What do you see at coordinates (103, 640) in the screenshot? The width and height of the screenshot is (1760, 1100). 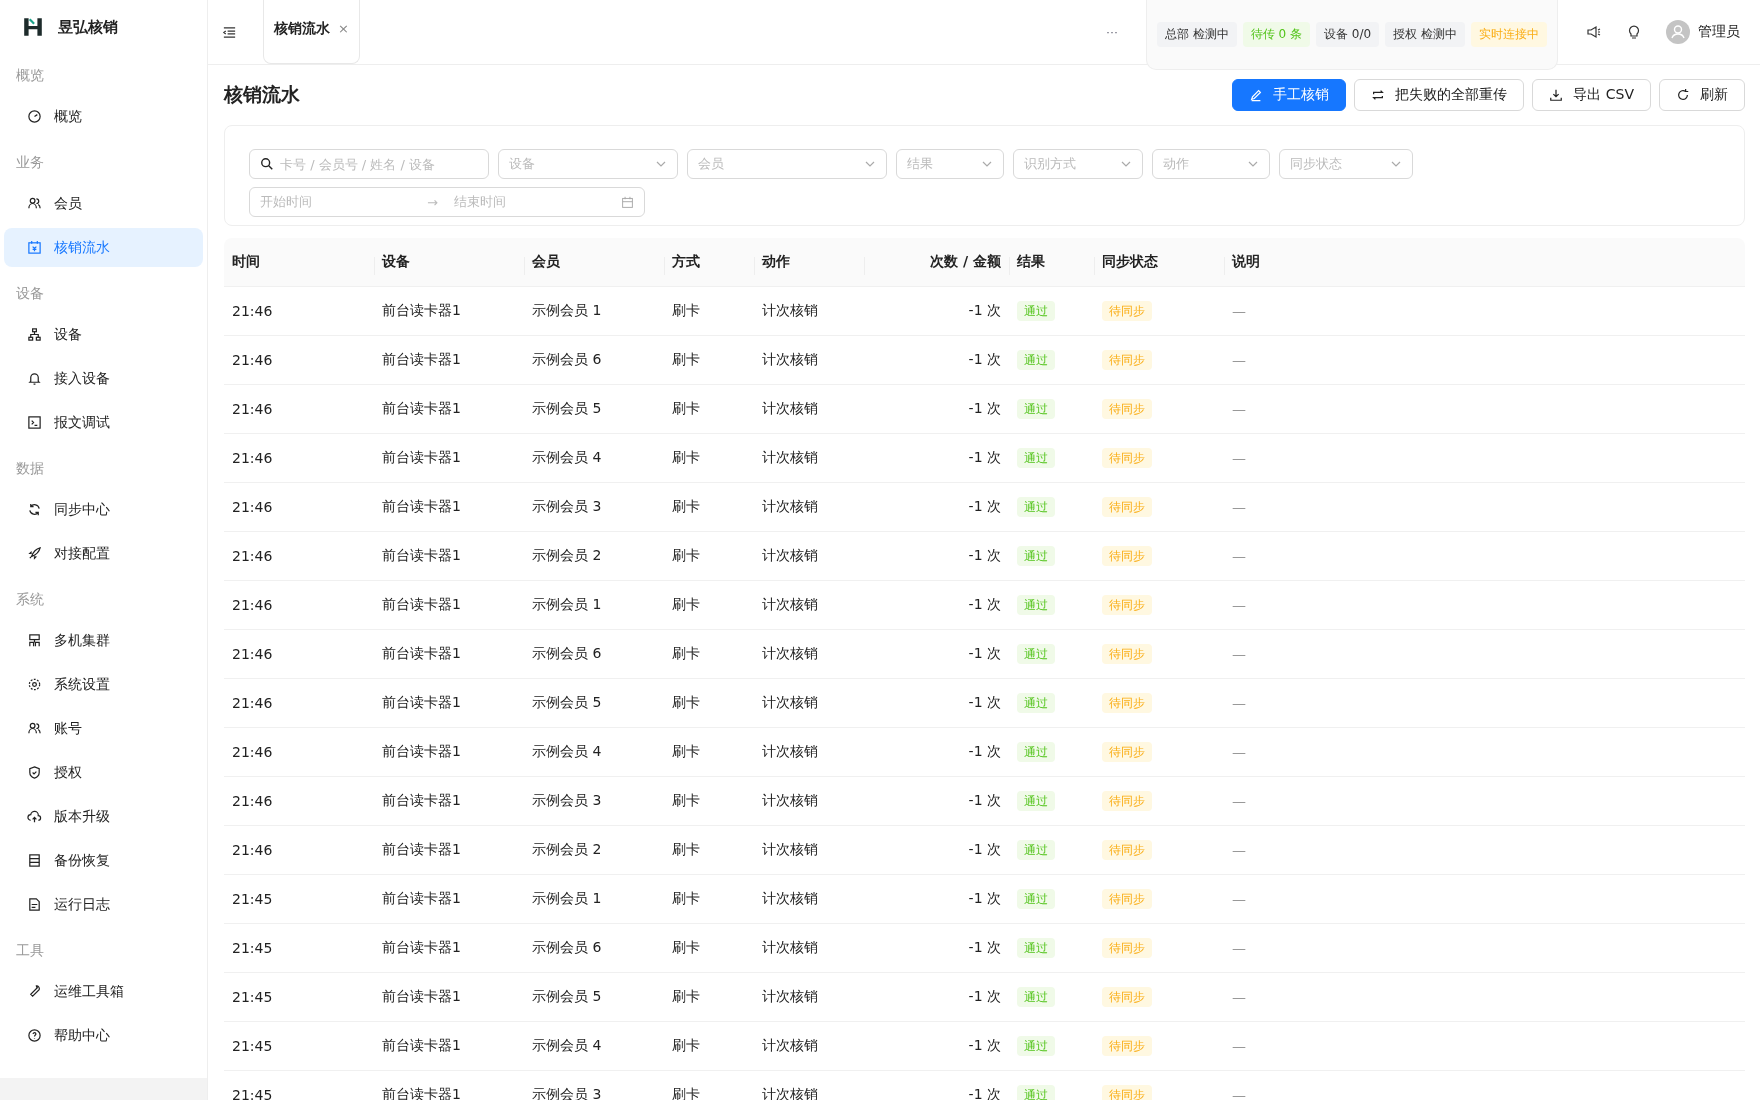 I see `nav-item: 多机集群` at bounding box center [103, 640].